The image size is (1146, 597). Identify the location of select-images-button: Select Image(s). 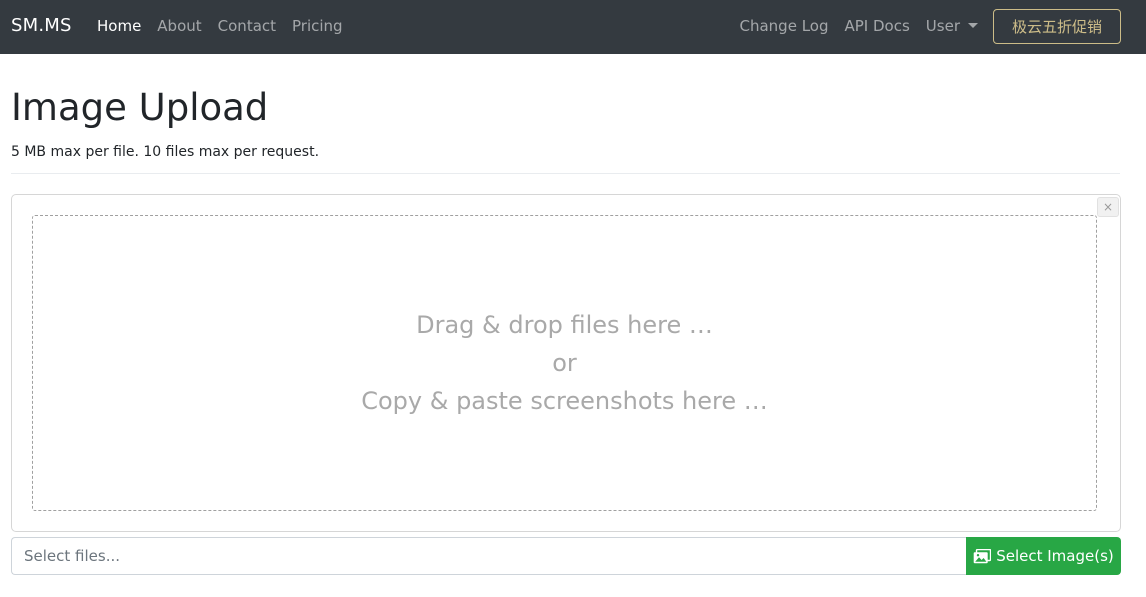
(1043, 556).